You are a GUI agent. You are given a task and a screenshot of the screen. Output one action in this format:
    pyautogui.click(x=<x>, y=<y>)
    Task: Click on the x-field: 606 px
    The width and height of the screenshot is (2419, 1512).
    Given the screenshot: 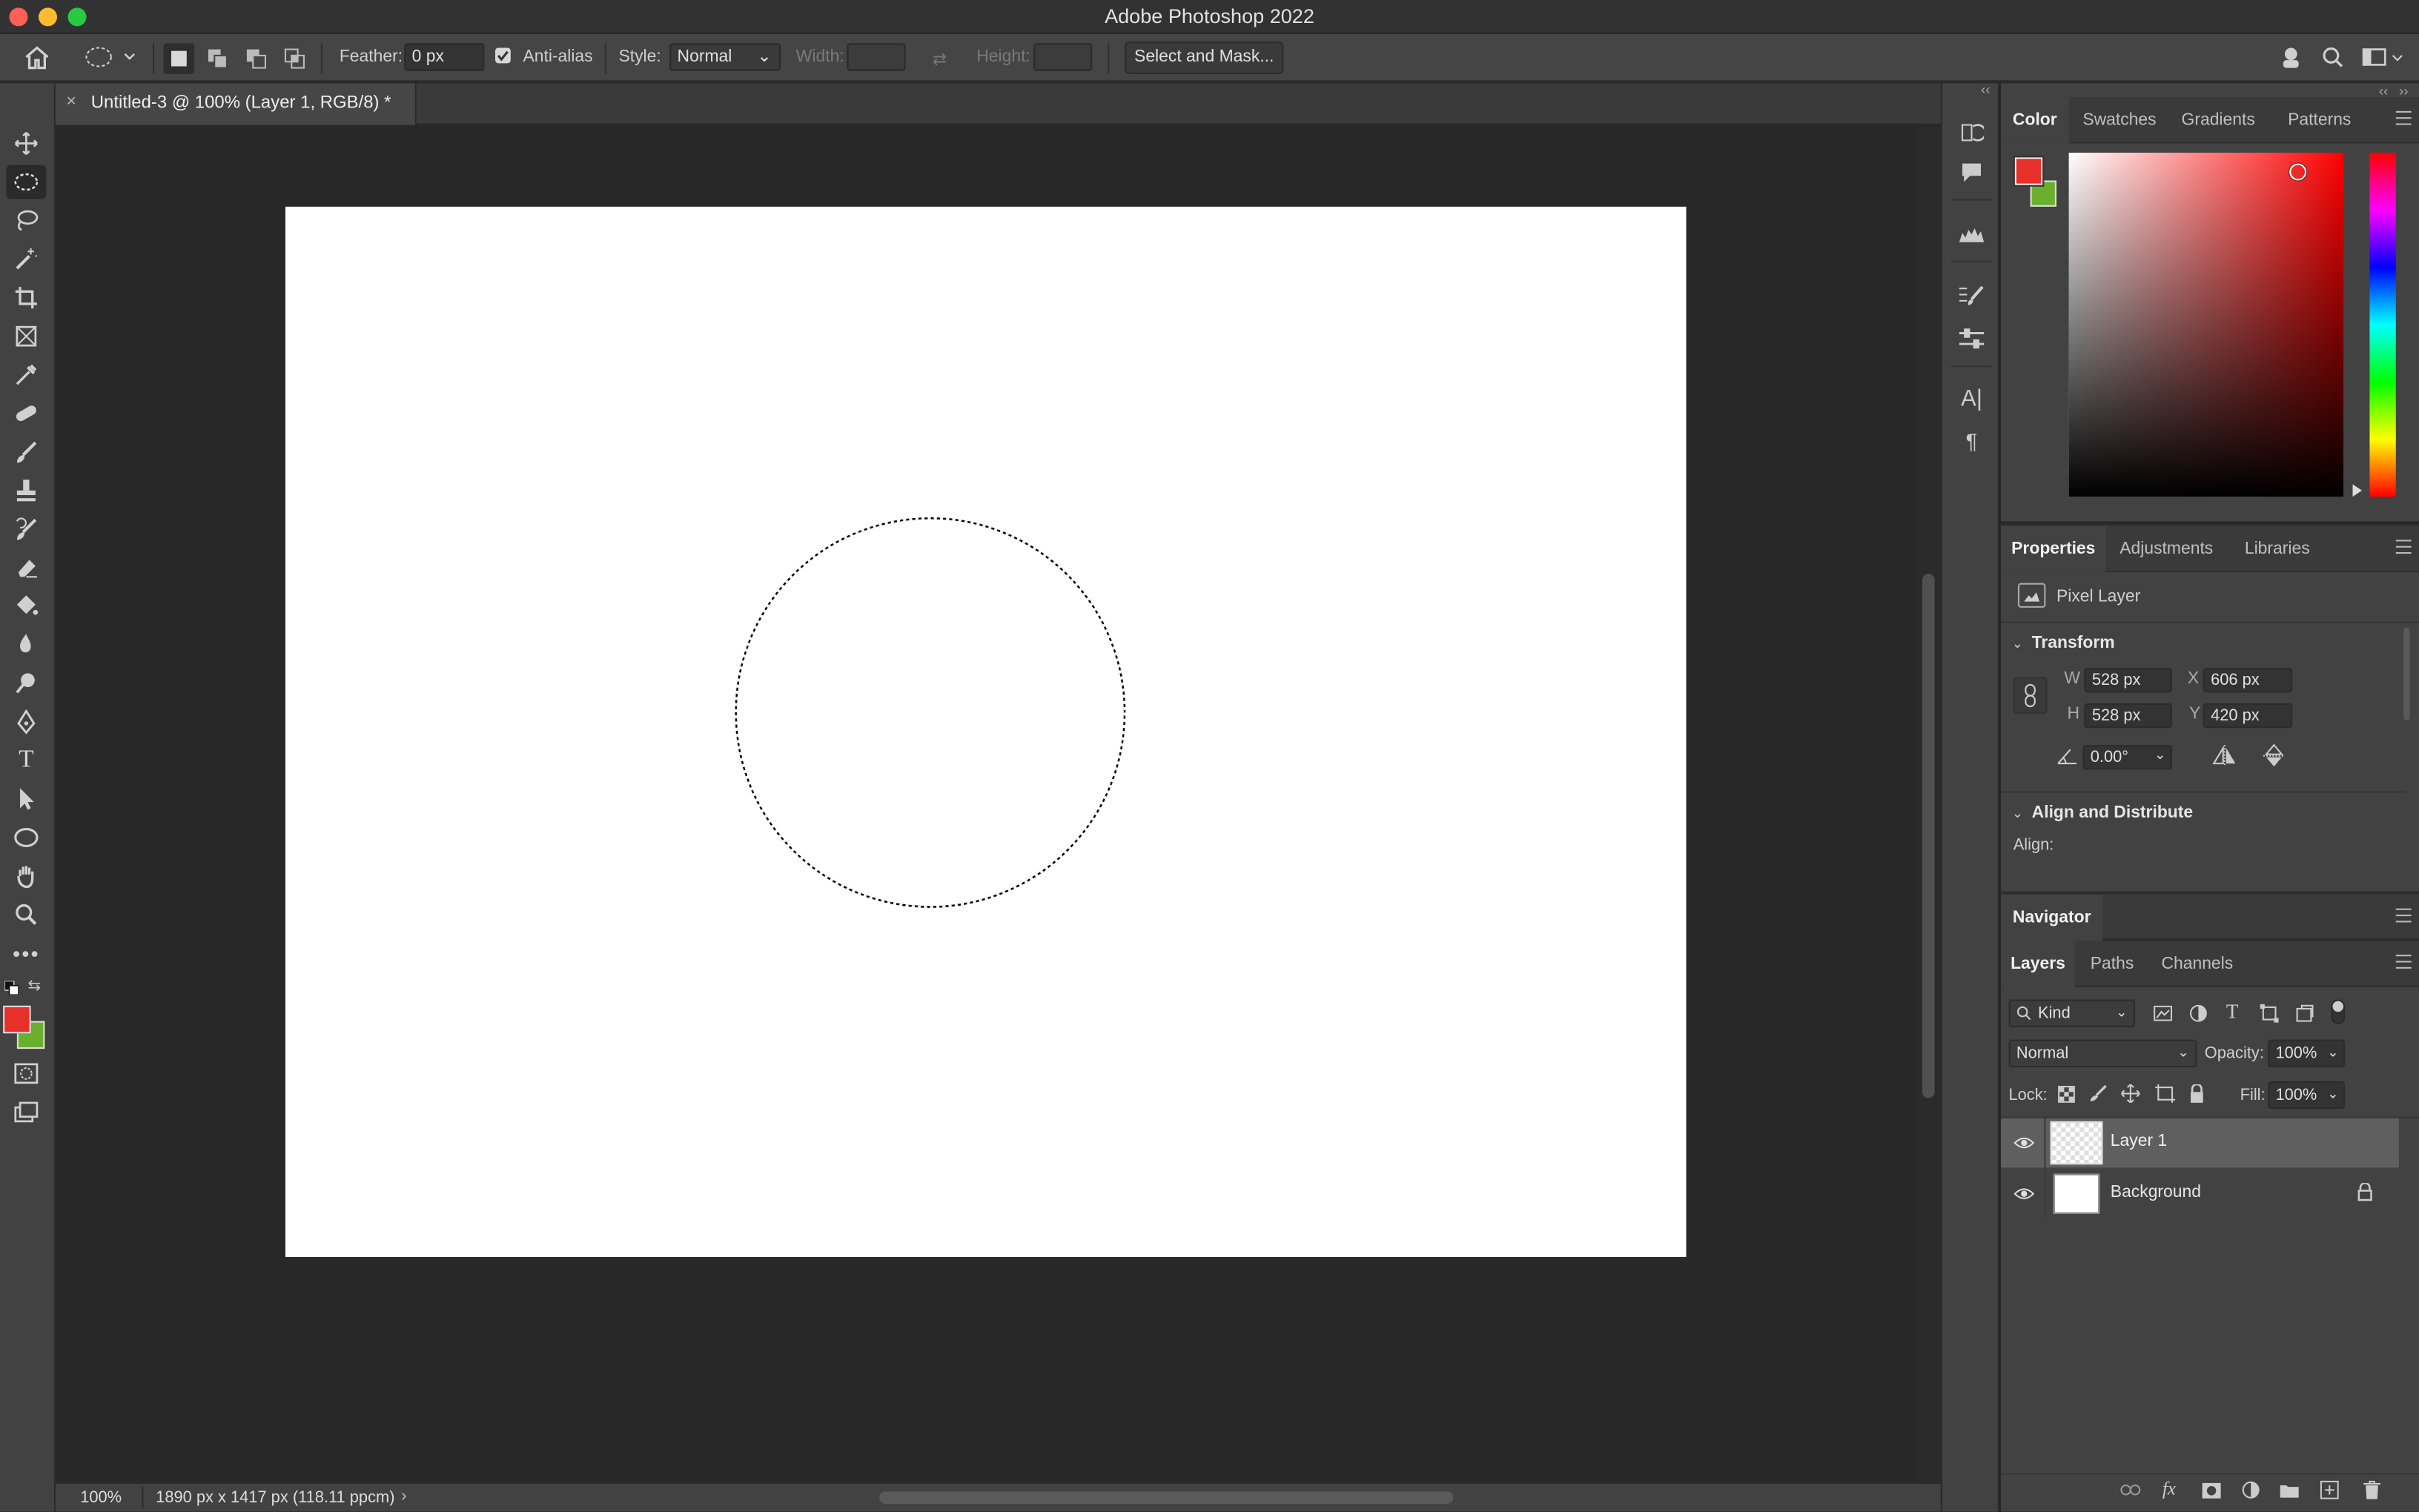 What is the action you would take?
    pyautogui.click(x=2248, y=681)
    